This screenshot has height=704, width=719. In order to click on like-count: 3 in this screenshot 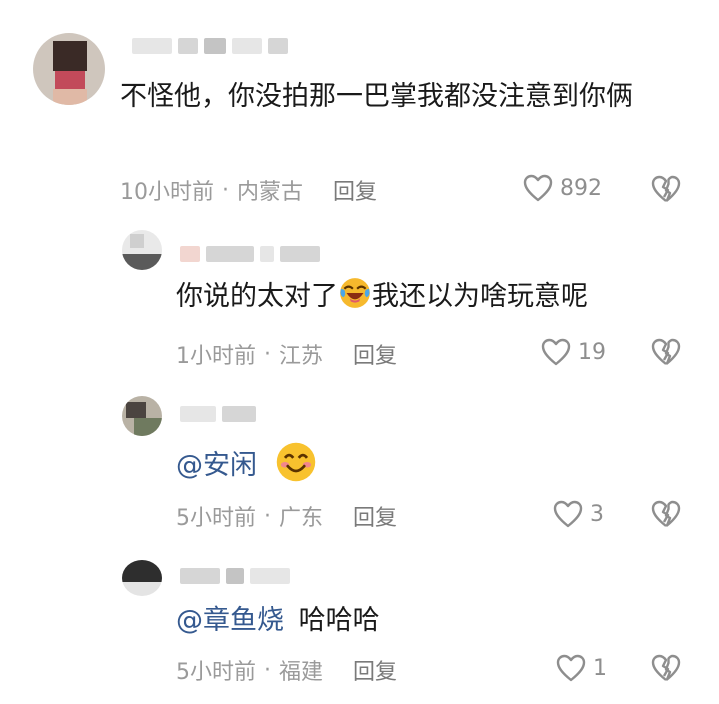, I will do `click(597, 514)`.